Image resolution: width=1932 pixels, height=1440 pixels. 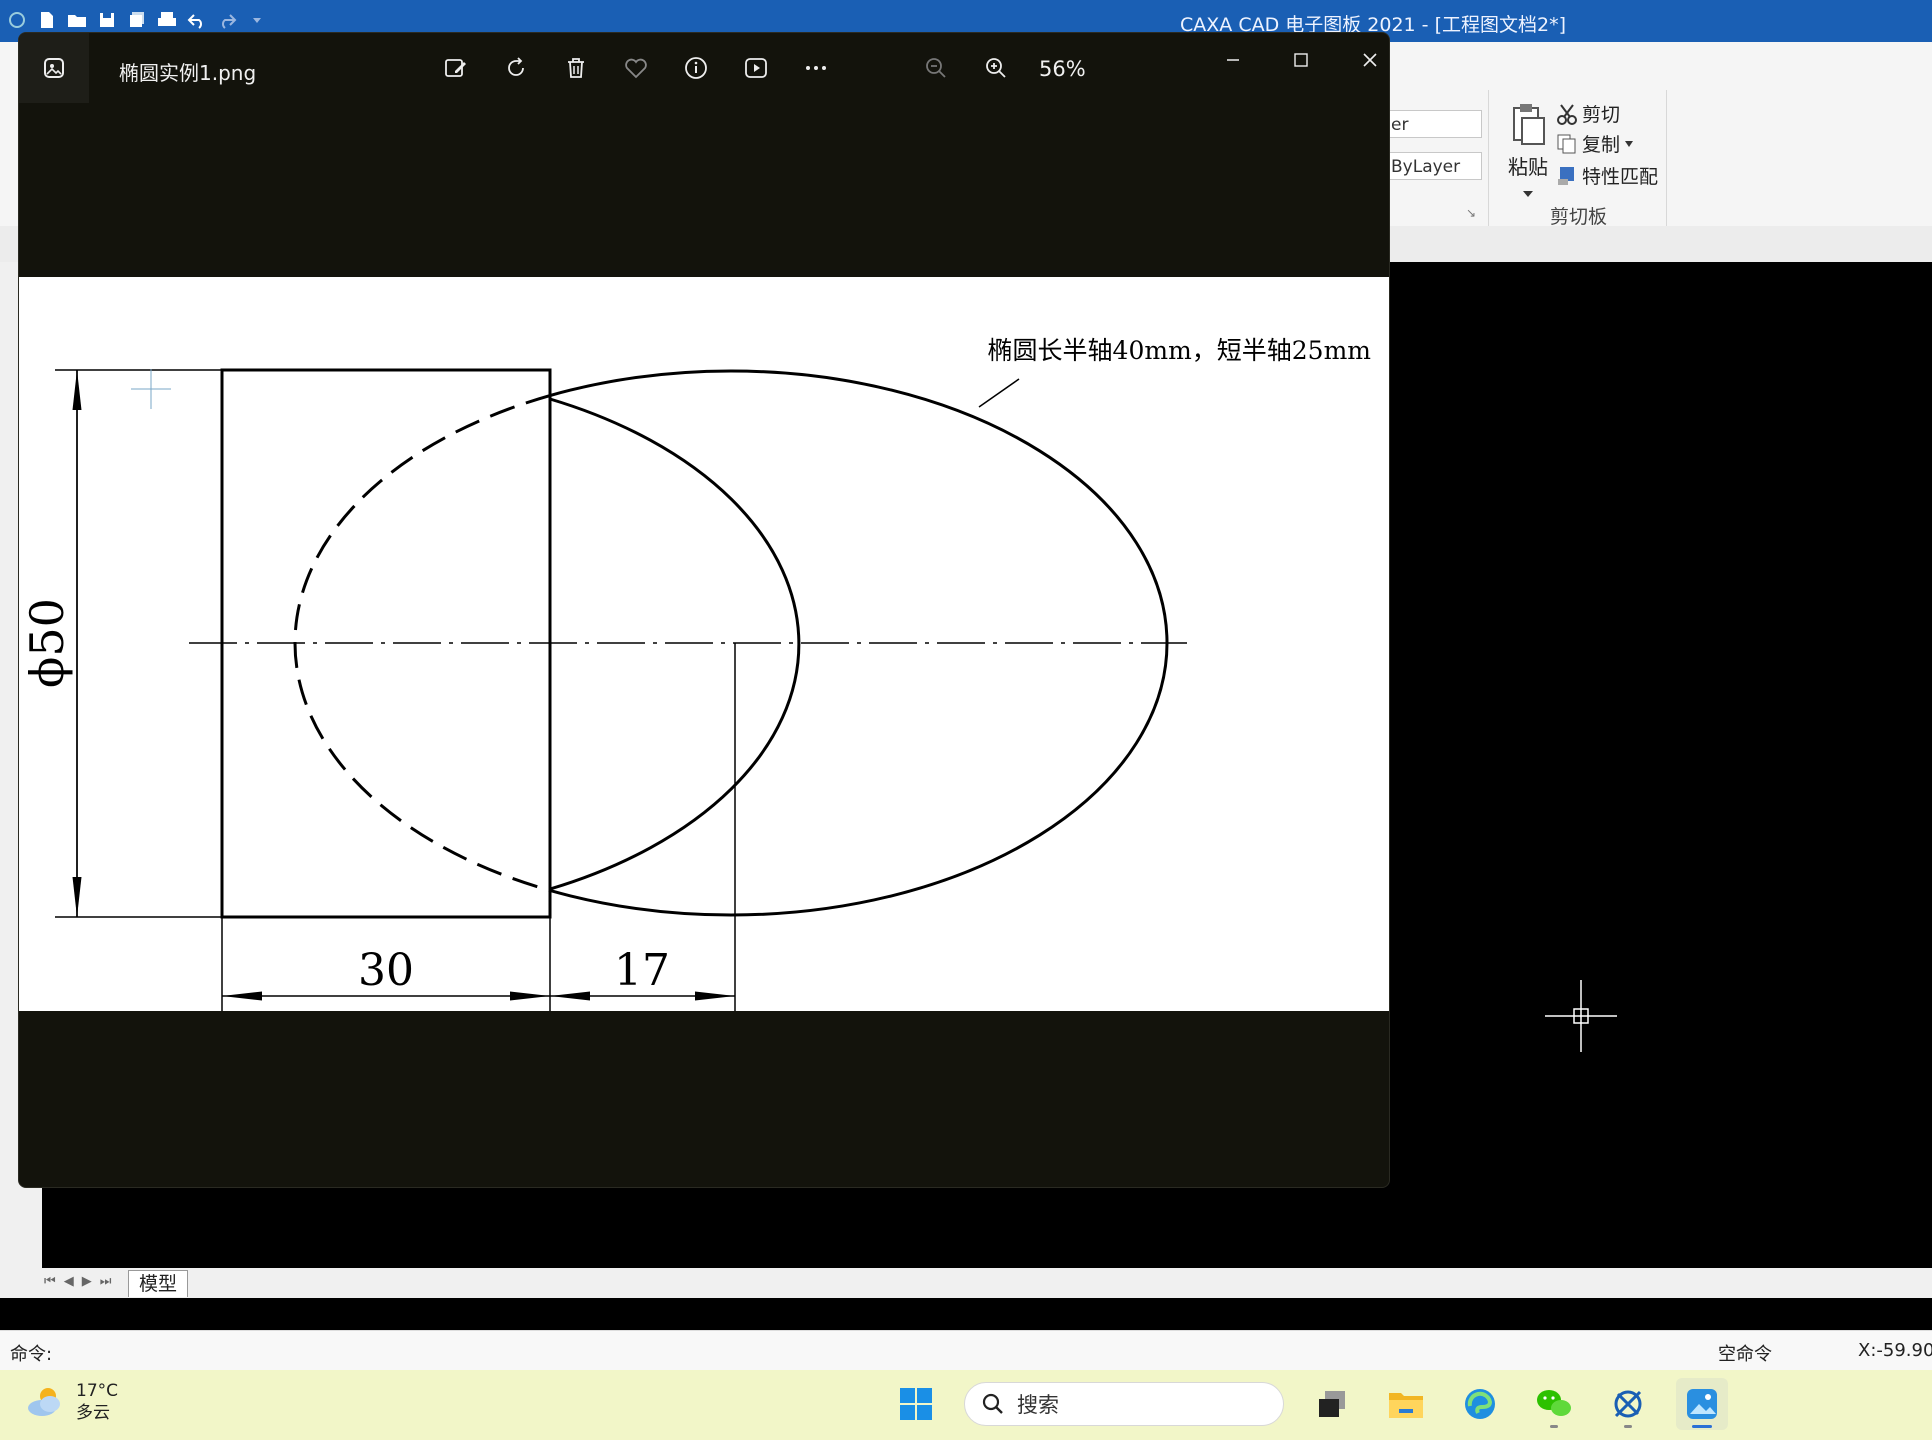 I want to click on match-properties-button: 特性匹配, so click(x=1607, y=175).